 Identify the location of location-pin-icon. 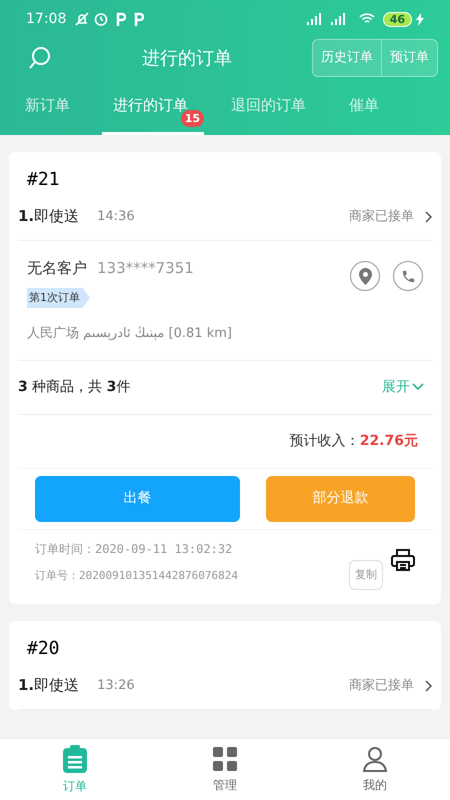
(365, 276).